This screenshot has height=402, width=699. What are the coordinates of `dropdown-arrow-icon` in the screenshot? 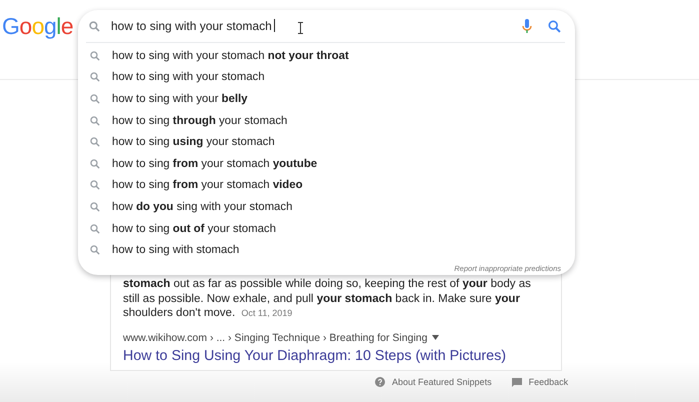 It's located at (436, 337).